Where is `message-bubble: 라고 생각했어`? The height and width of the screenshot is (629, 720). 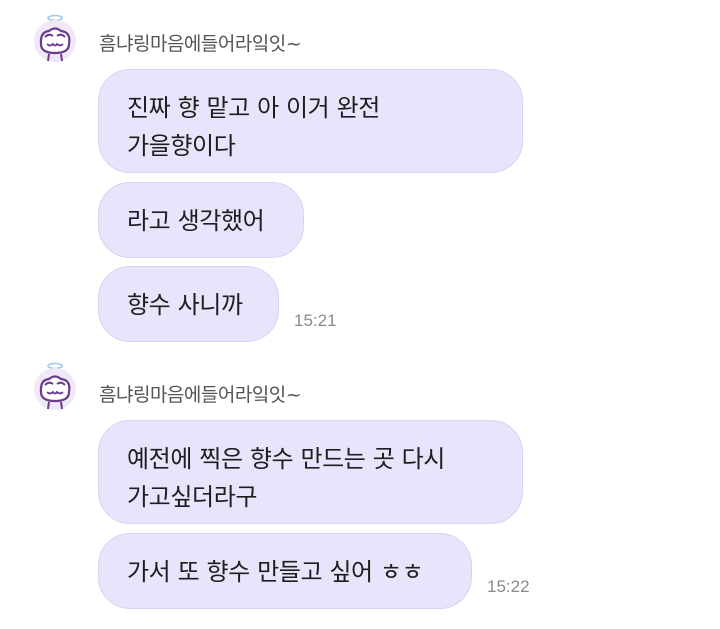
message-bubble: 라고 생각했어 is located at coordinates (201, 220).